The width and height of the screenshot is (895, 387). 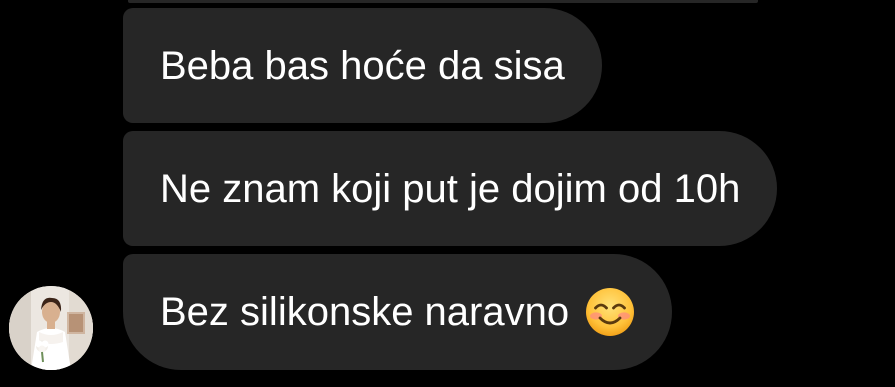 I want to click on message-text: Bez silikonske naravno, so click(x=365, y=312).